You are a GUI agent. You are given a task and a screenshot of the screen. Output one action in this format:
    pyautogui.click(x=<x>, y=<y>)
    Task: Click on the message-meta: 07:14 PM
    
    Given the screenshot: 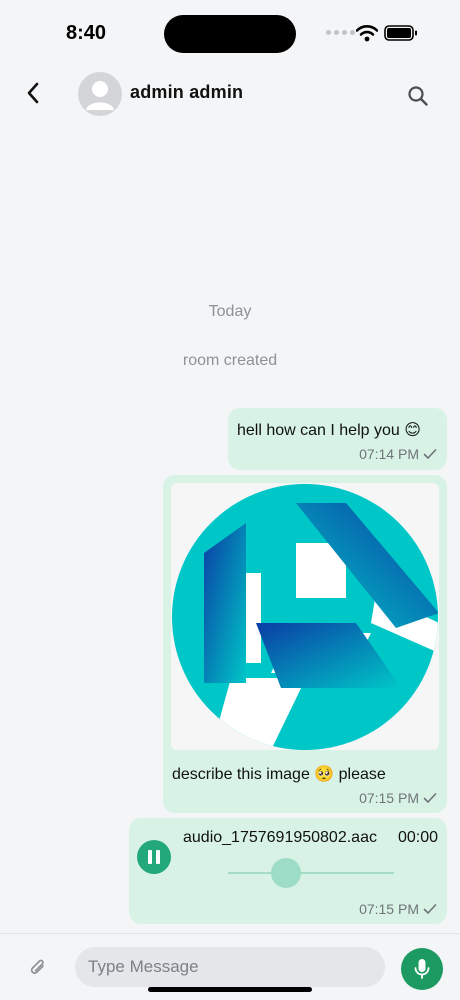 What is the action you would take?
    pyautogui.click(x=398, y=454)
    